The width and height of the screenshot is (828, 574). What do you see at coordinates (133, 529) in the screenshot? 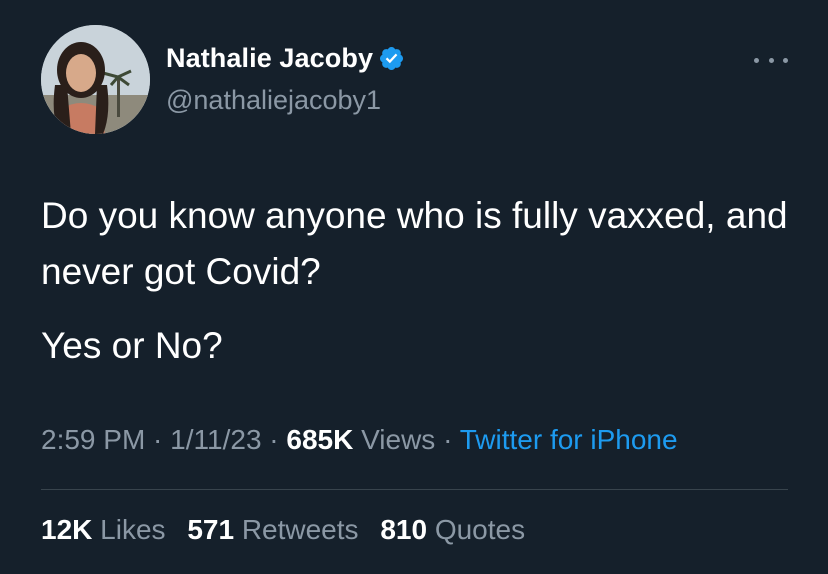
I see `likes-label: Likes` at bounding box center [133, 529].